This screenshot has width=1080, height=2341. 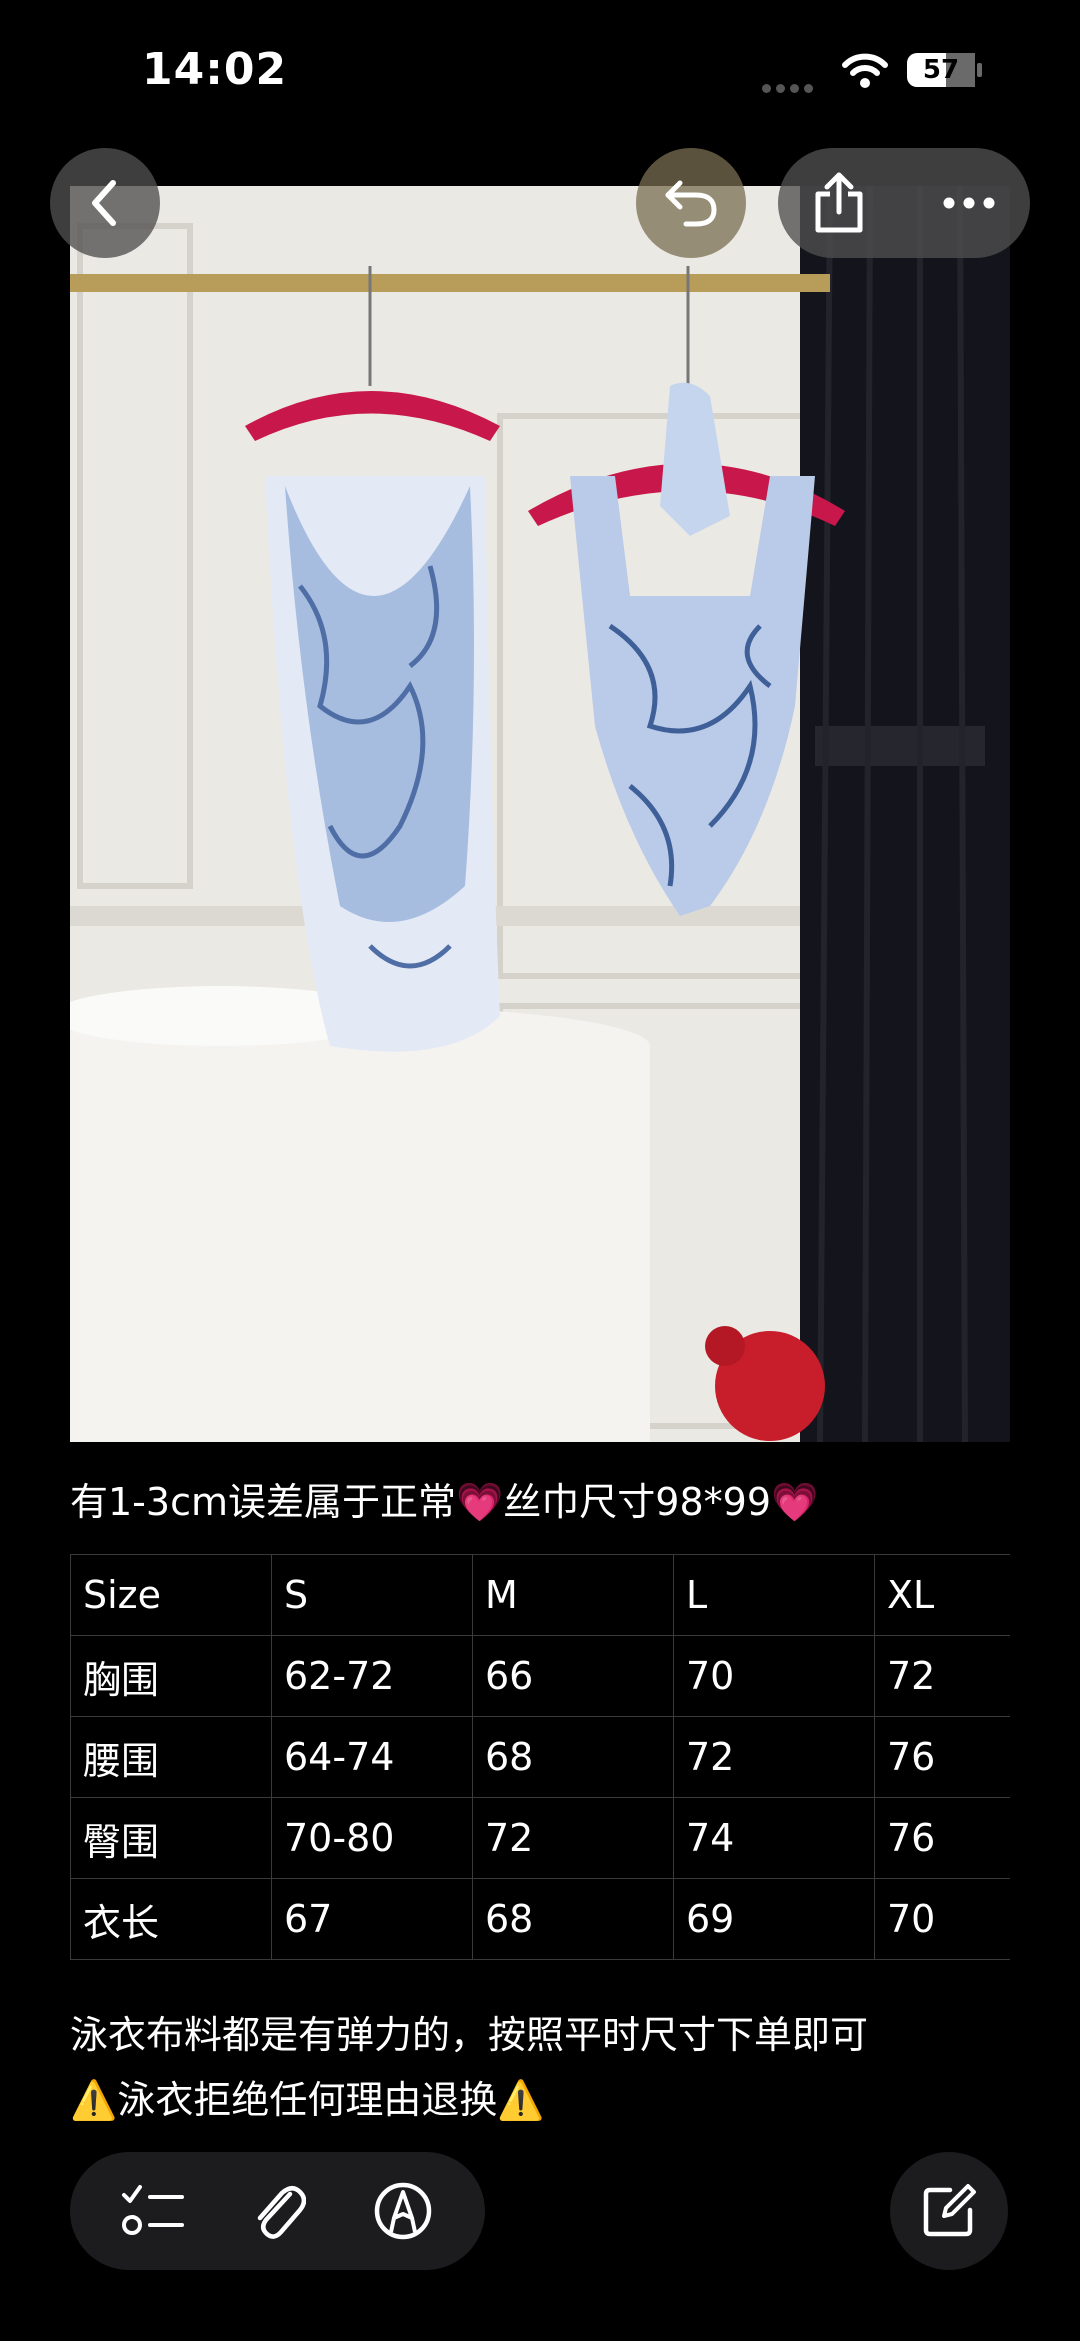 I want to click on note-size-tolerance: 有1-3cm误差属于正常💗丝巾尺寸98*99💗, so click(x=444, y=1502).